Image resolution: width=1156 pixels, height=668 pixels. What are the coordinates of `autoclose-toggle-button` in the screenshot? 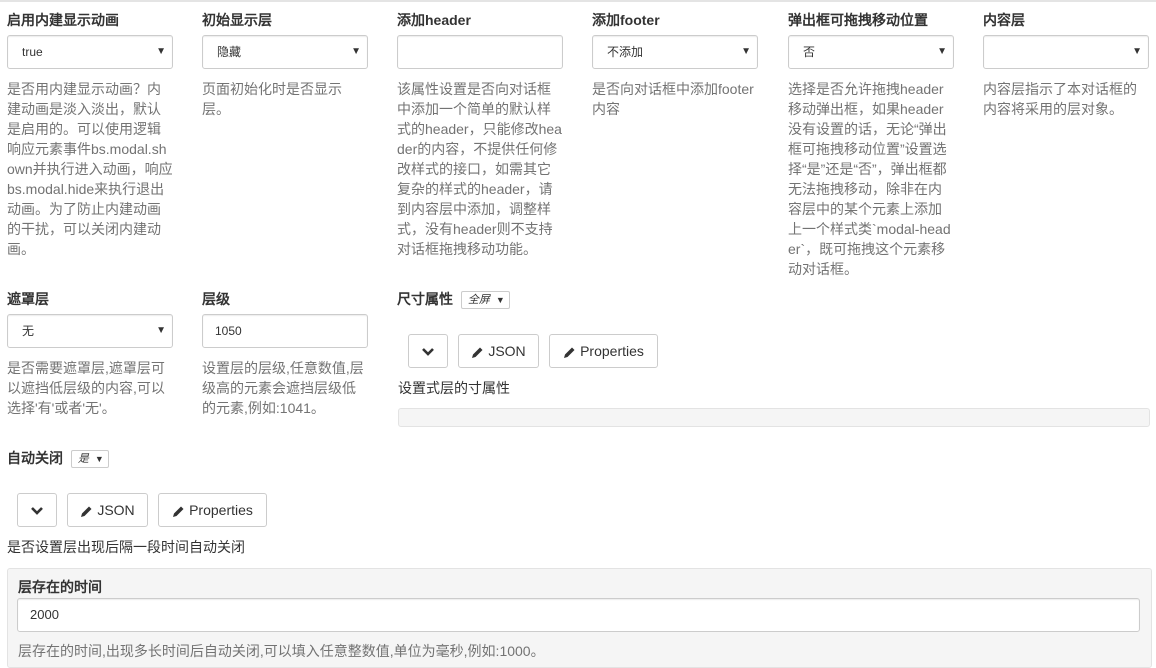 It's located at (37, 510).